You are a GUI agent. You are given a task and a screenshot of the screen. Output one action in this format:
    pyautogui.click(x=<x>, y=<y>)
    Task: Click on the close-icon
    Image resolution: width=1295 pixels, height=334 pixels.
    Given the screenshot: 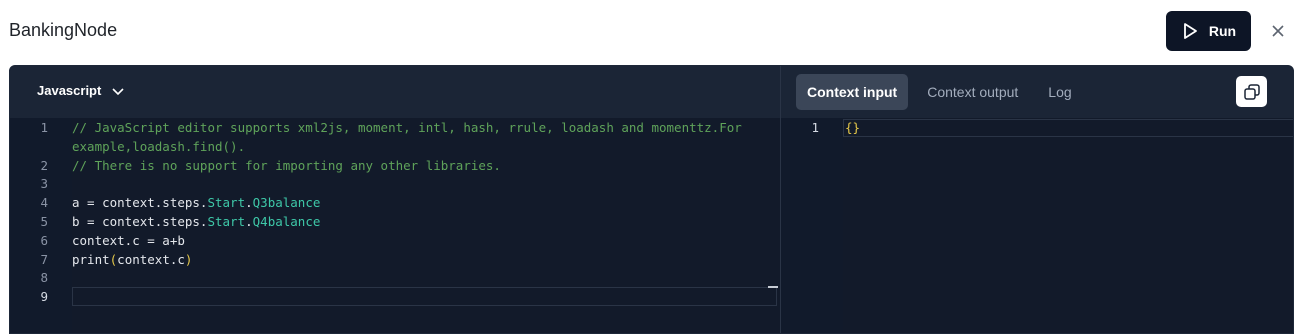 What is the action you would take?
    pyautogui.click(x=1278, y=31)
    